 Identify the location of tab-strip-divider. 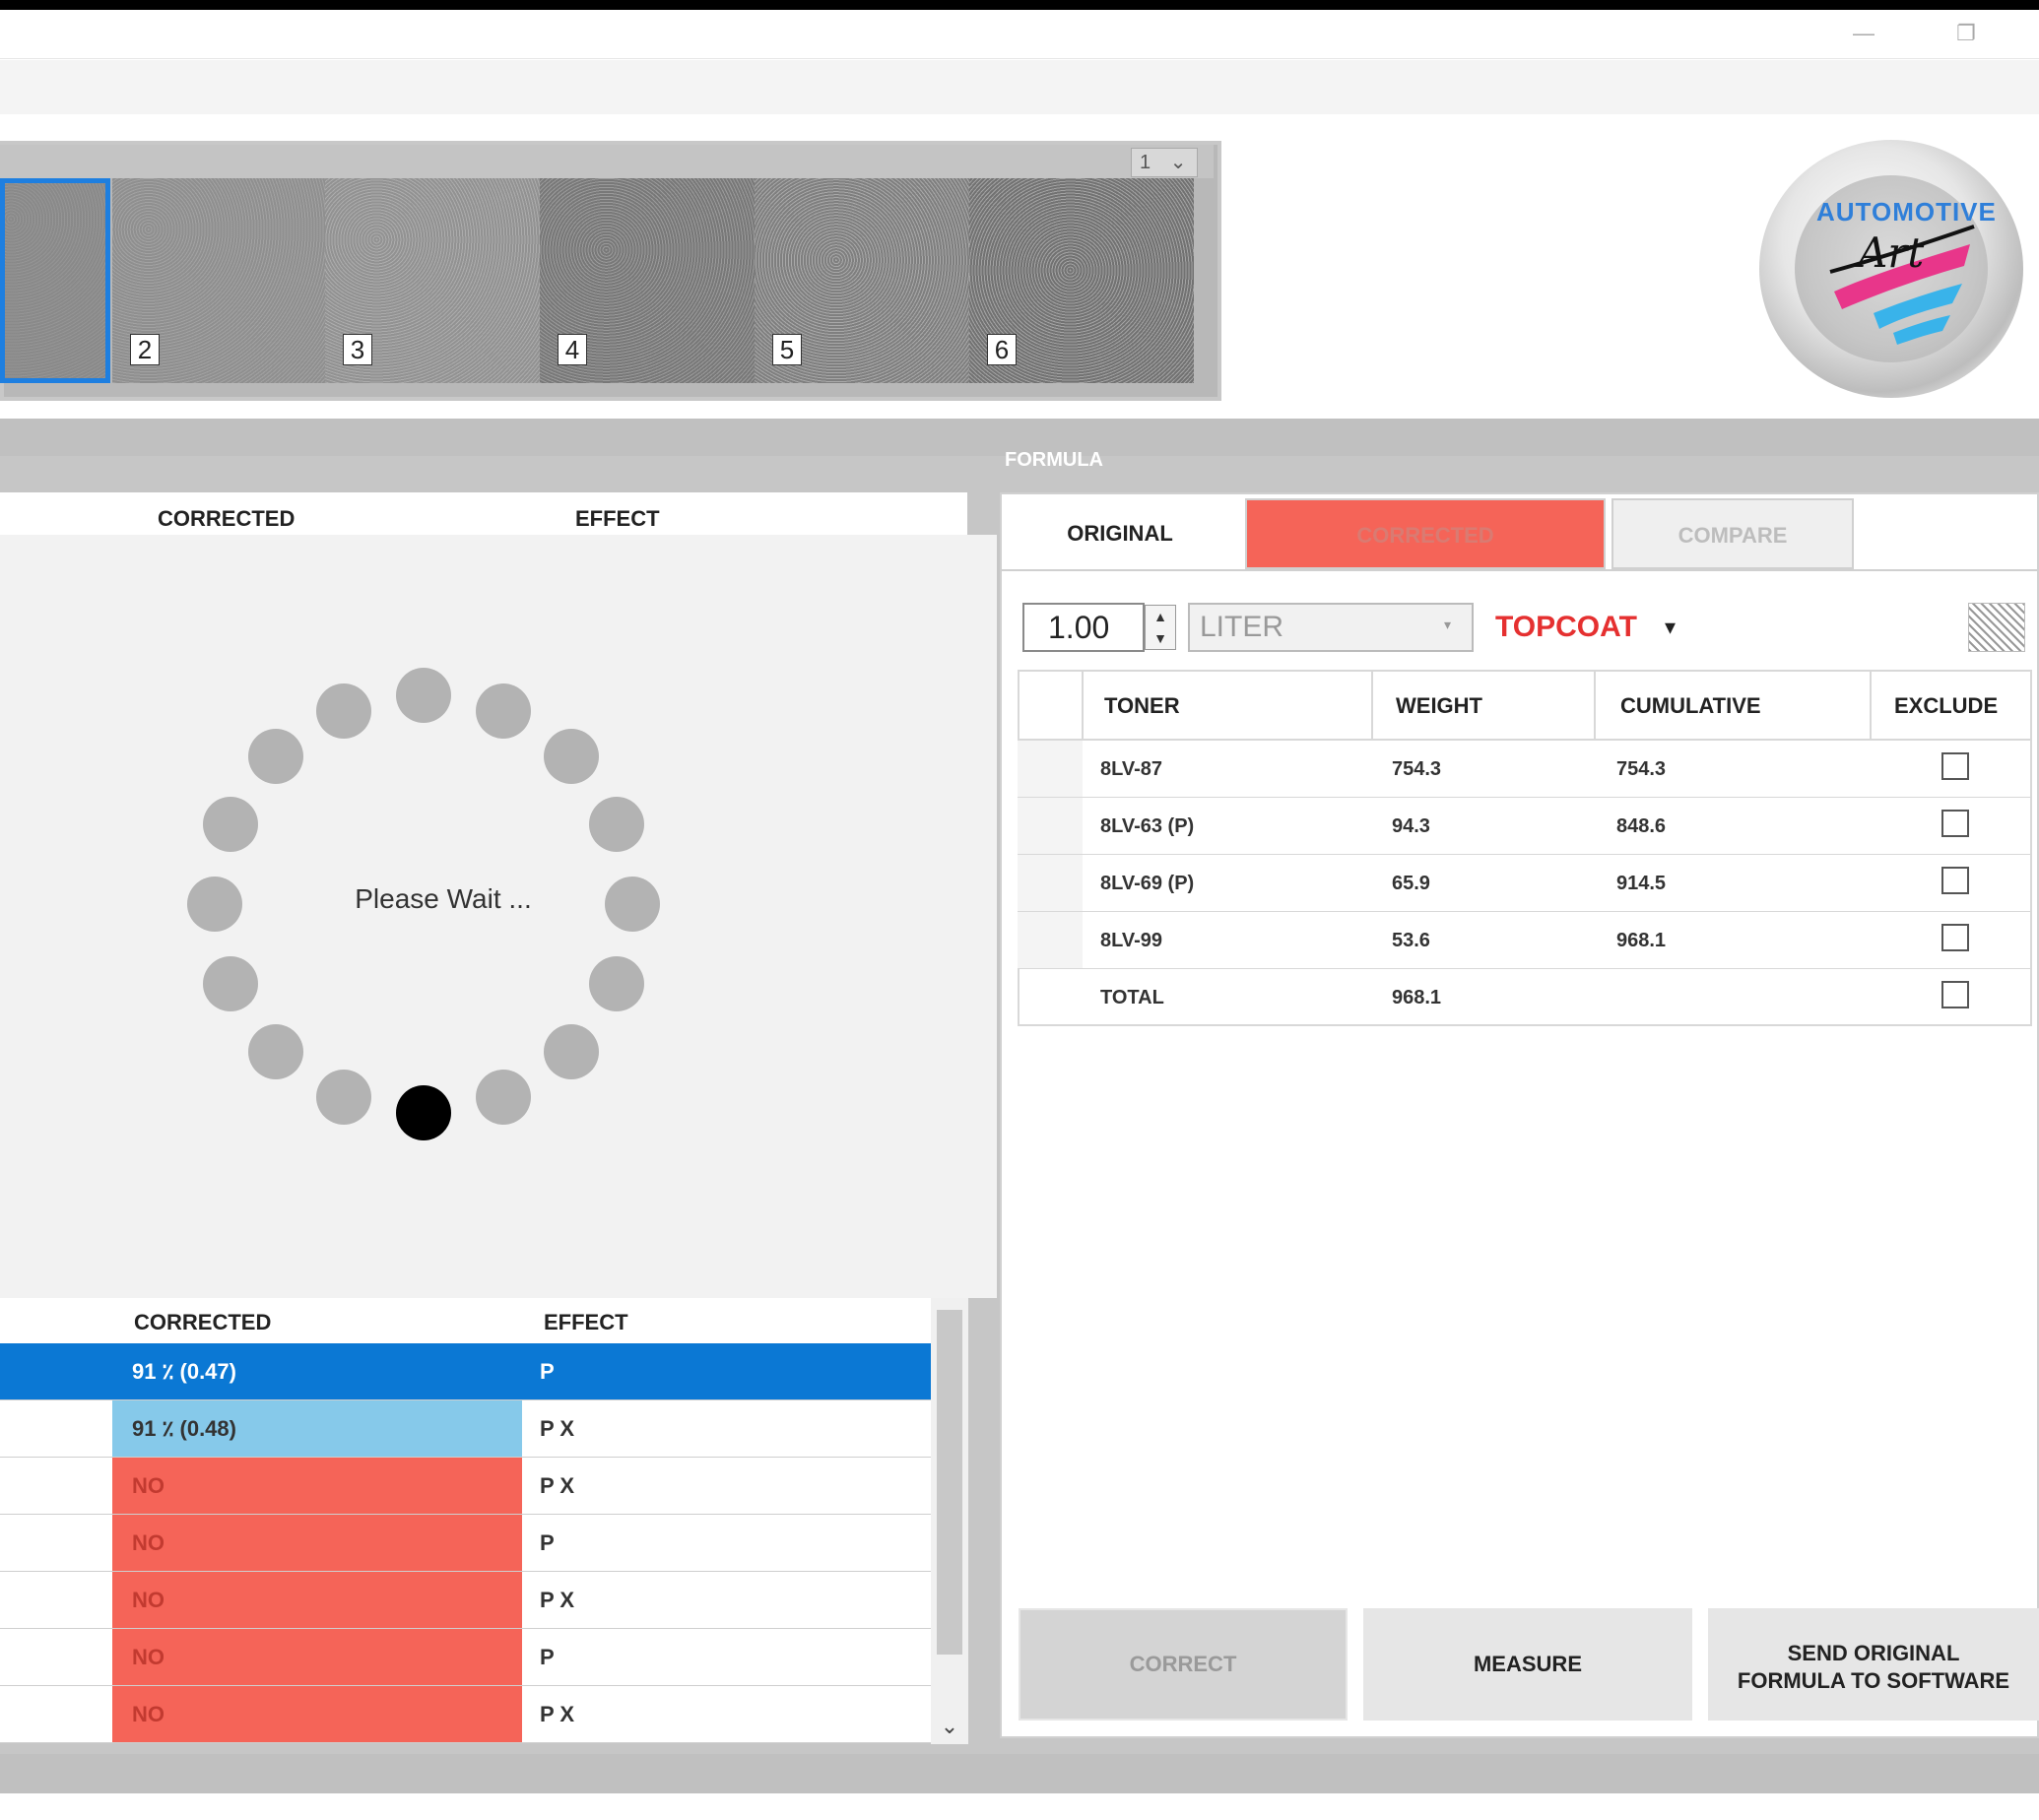
(1519, 570).